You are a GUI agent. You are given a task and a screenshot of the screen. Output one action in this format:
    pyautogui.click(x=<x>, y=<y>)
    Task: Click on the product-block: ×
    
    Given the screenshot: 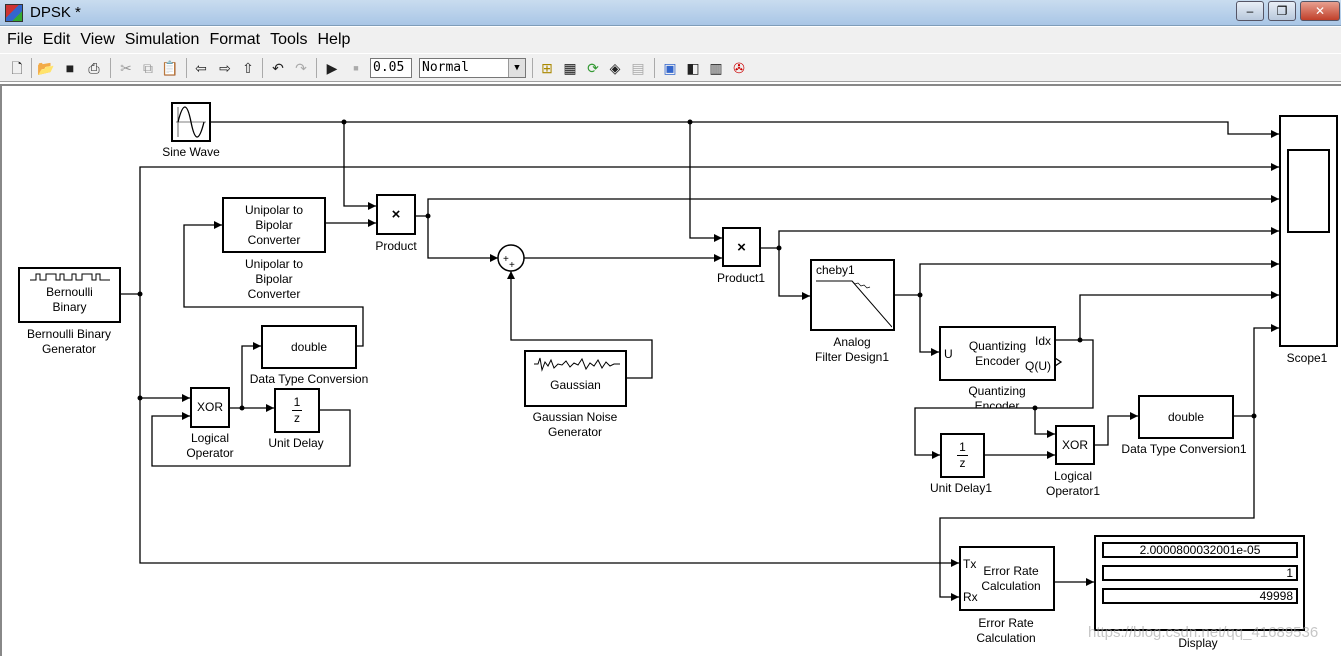 What is the action you would take?
    pyautogui.click(x=396, y=214)
    